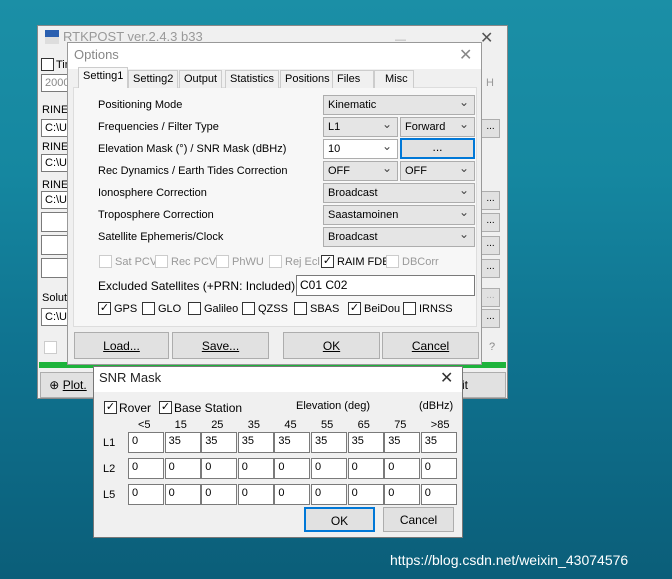  Describe the element at coordinates (360, 127) in the screenshot. I see `setting-dropdown: L1` at that location.